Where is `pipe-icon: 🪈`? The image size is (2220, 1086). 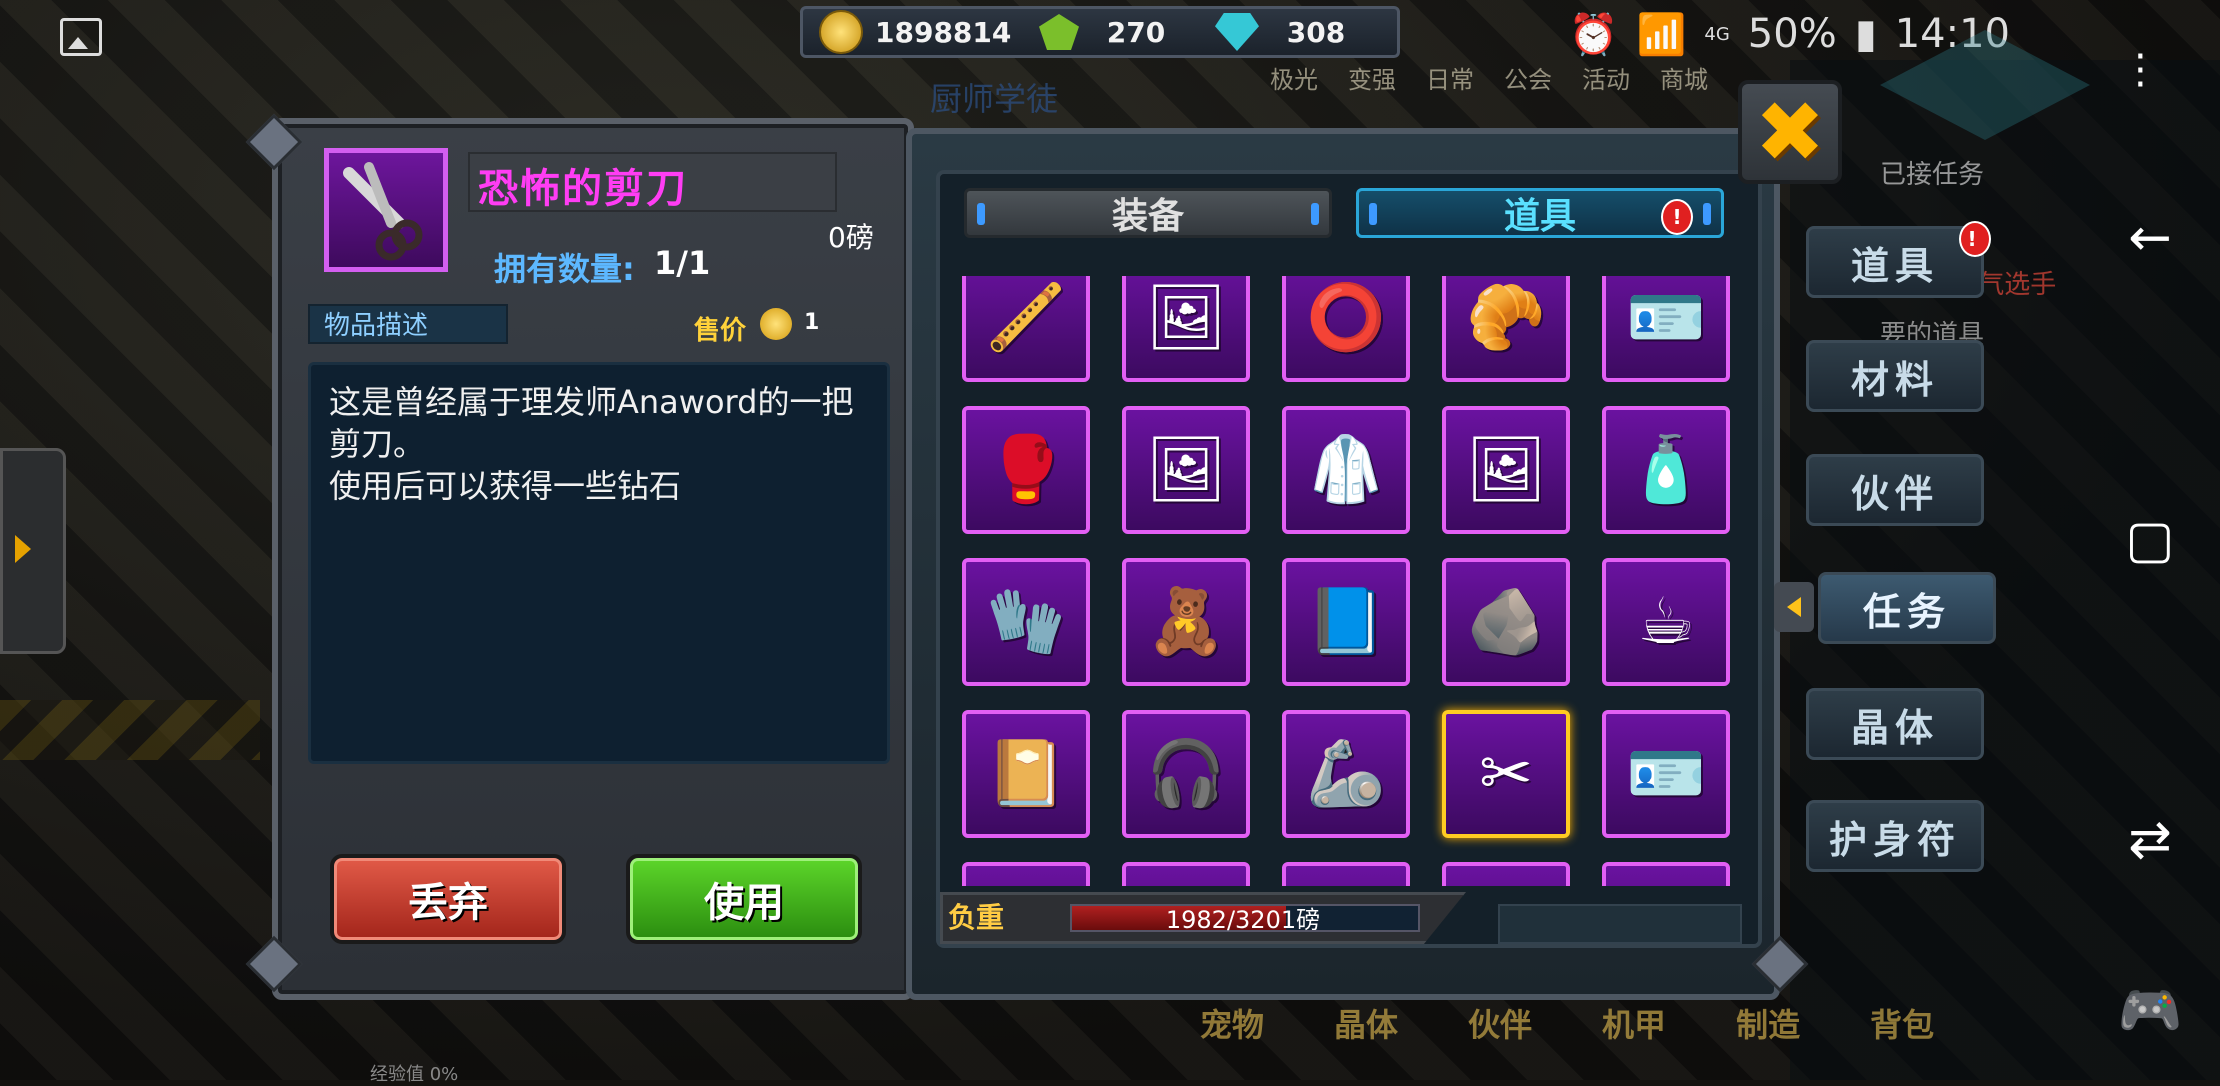 pipe-icon: 🪈 is located at coordinates (1026, 318).